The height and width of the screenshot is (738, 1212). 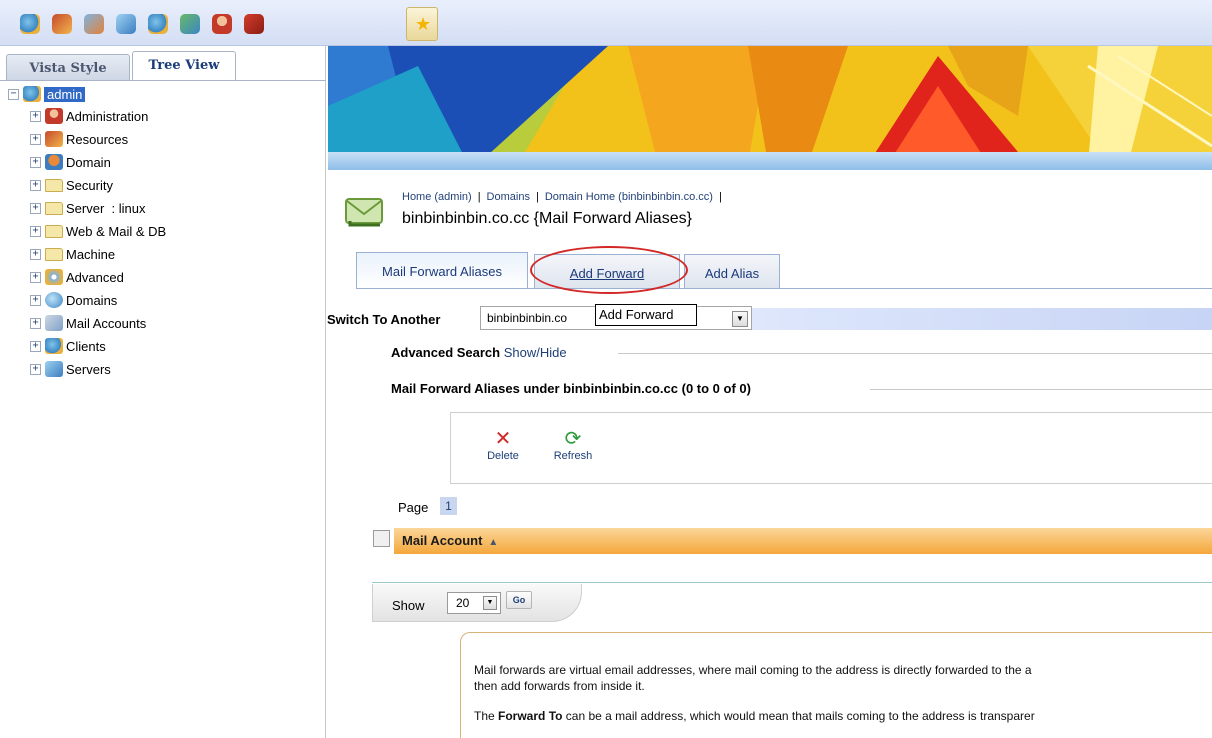 What do you see at coordinates (646, 315) in the screenshot?
I see `tooltip-add-forward: Add Forward` at bounding box center [646, 315].